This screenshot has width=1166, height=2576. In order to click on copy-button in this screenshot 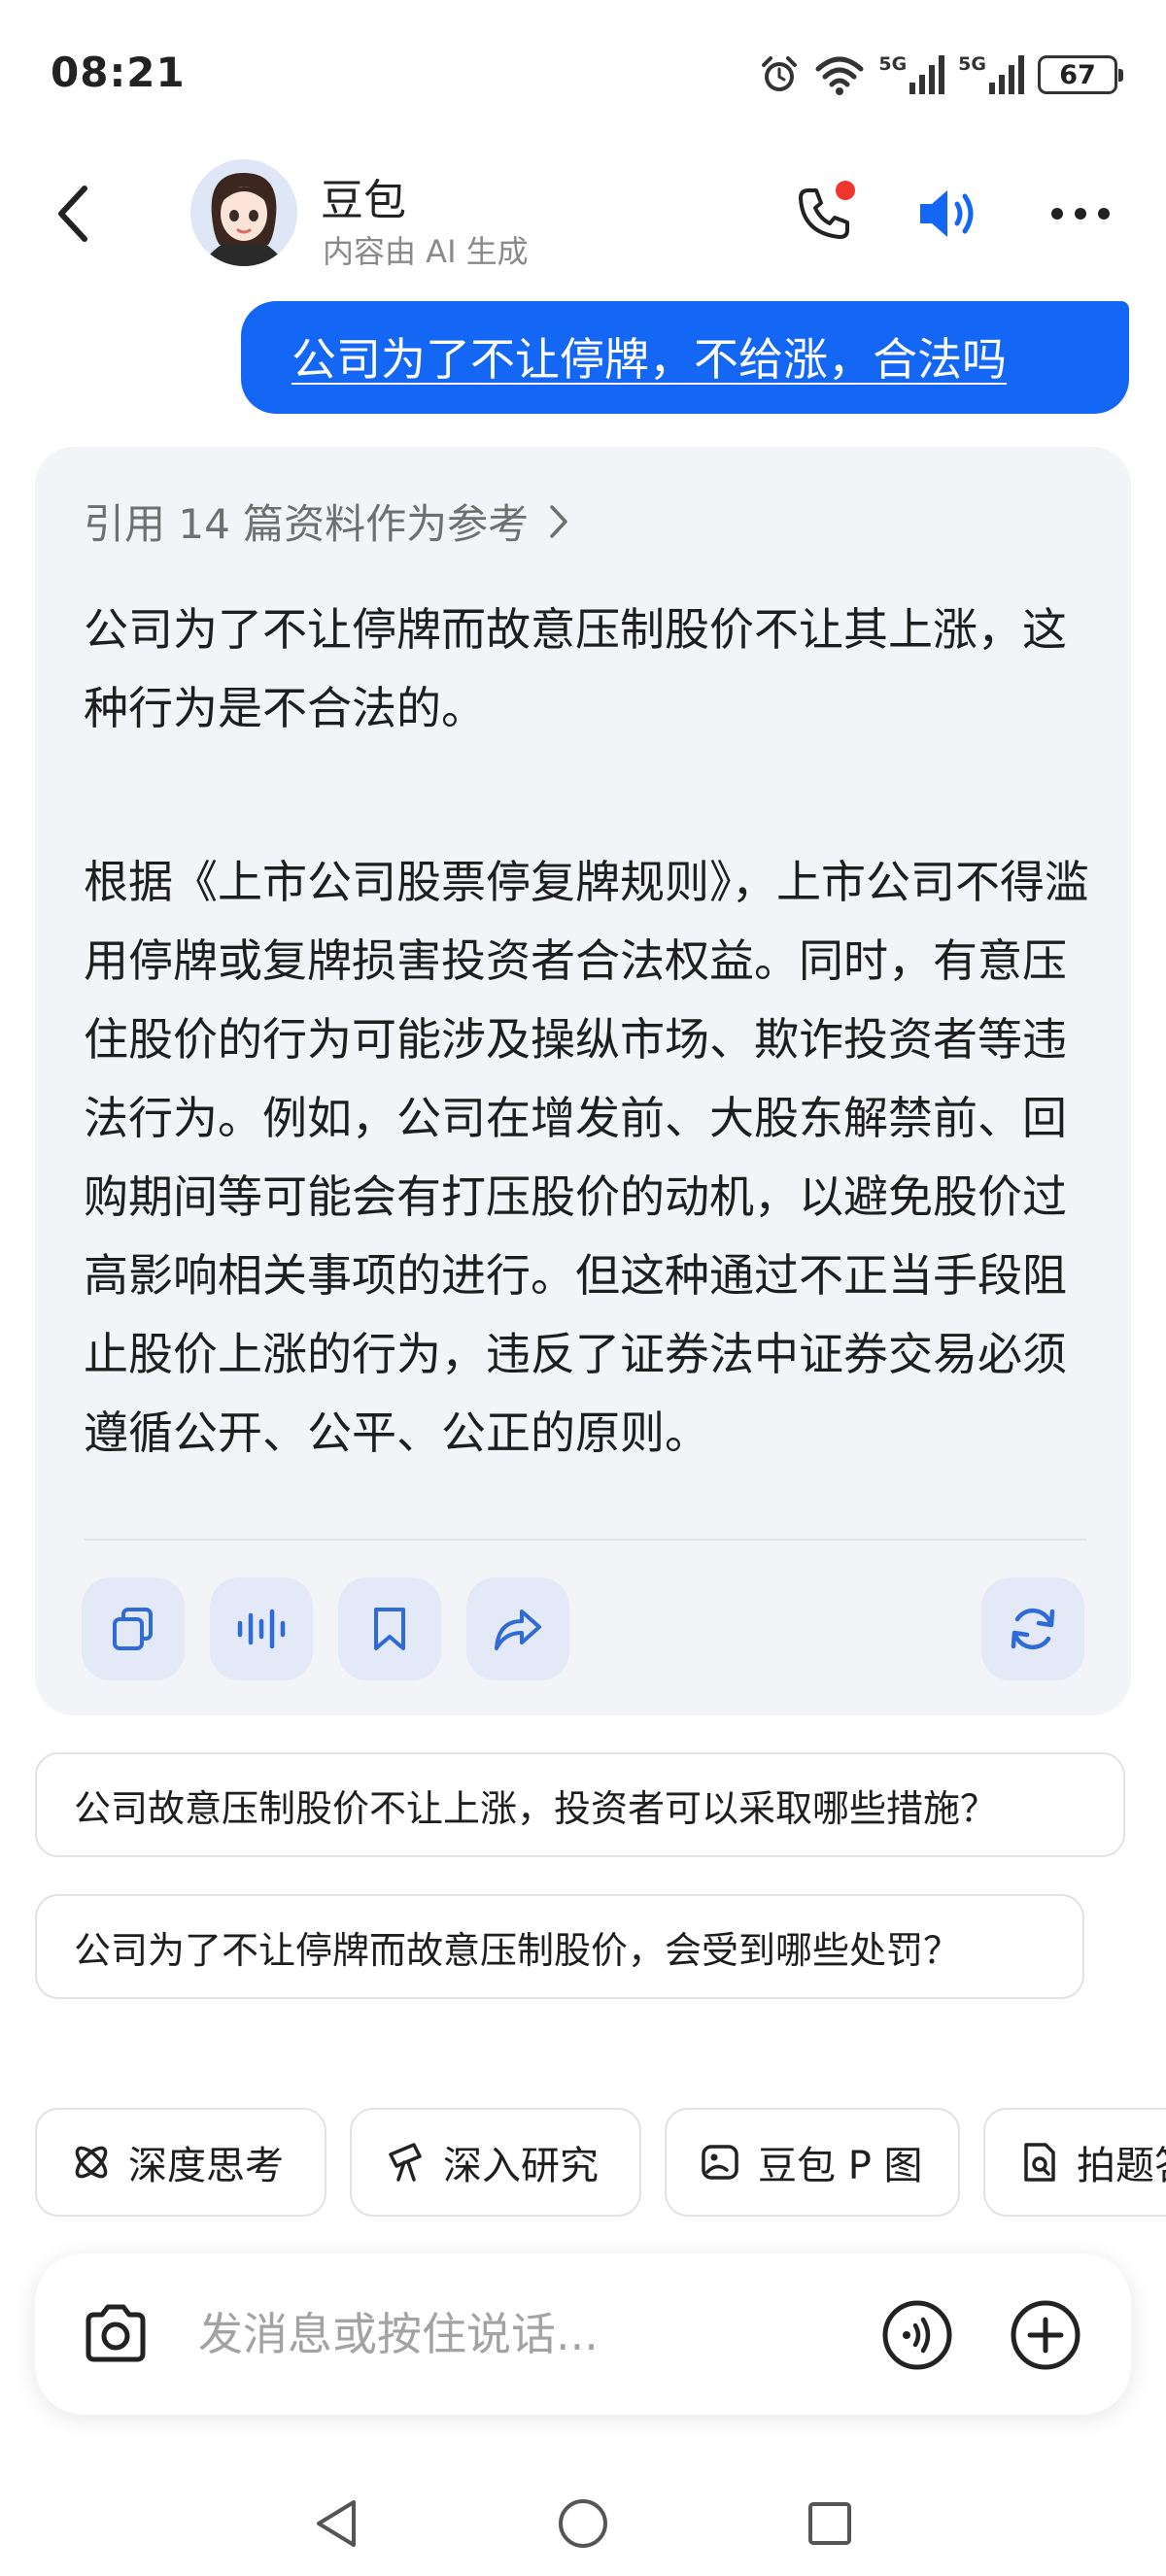, I will do `click(133, 1628)`.